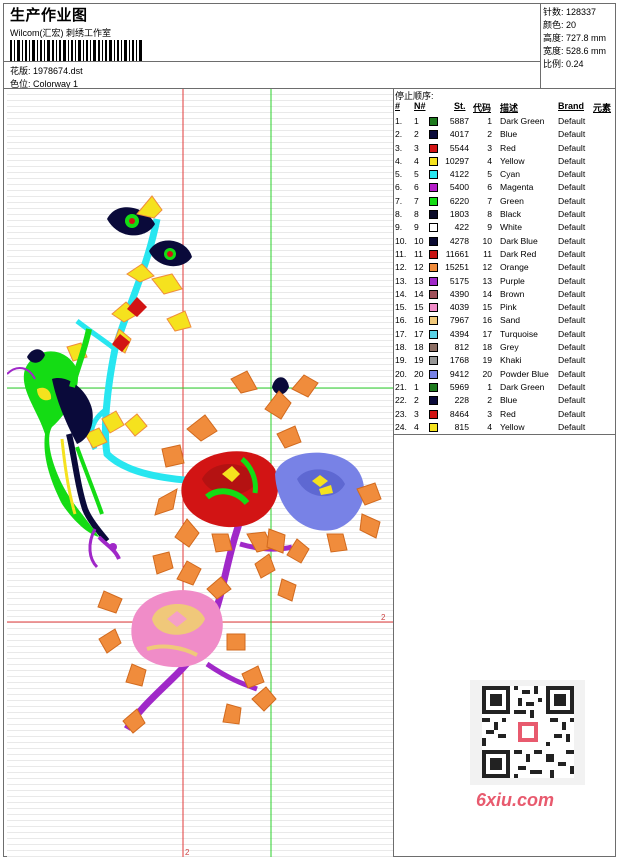 The width and height of the screenshot is (620, 861). Describe the element at coordinates (459, 200) in the screenshot. I see `row-stitches: 6220` at that location.